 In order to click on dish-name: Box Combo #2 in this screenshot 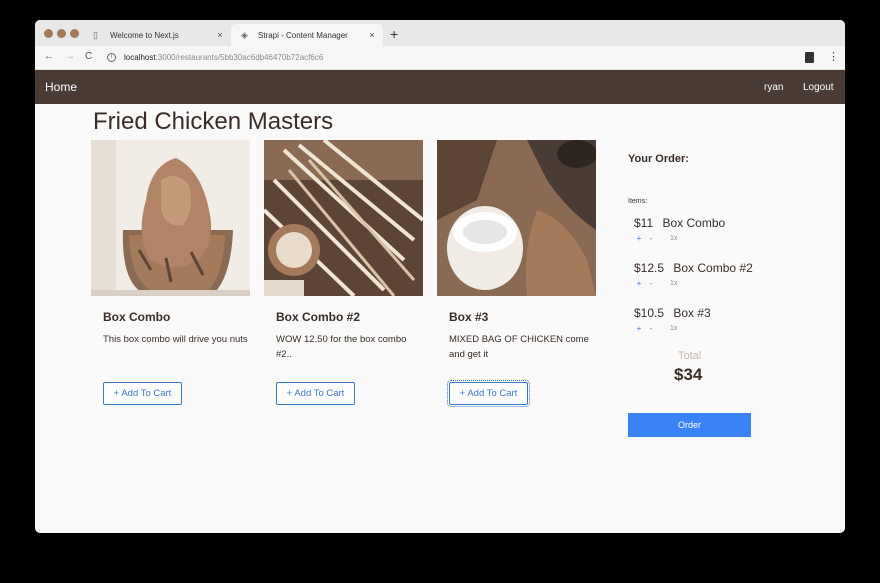, I will do `click(318, 317)`.